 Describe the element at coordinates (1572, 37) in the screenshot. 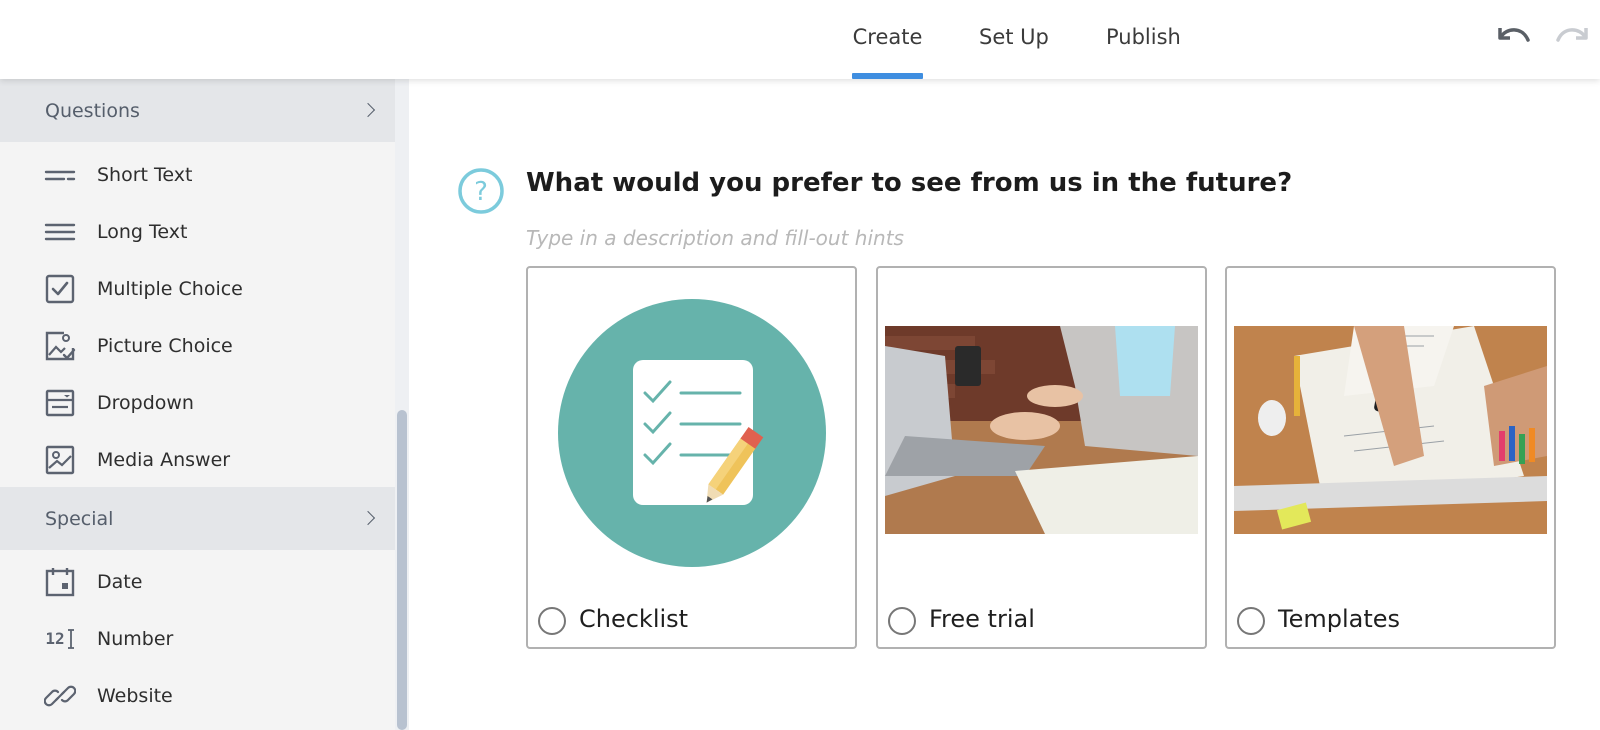

I see `redo-icon` at that location.